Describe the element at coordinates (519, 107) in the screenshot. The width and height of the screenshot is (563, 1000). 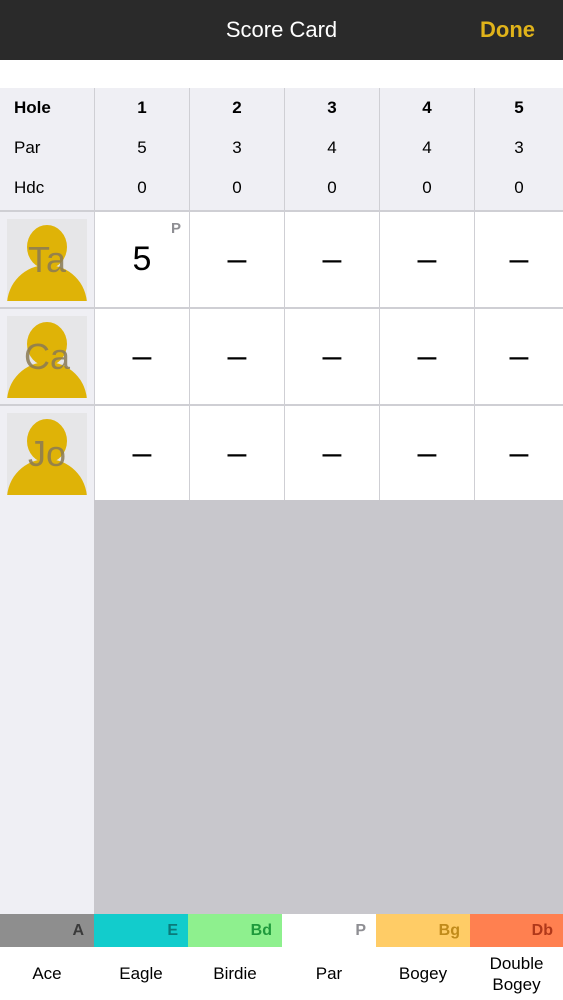
I see `hole-number: 5` at that location.